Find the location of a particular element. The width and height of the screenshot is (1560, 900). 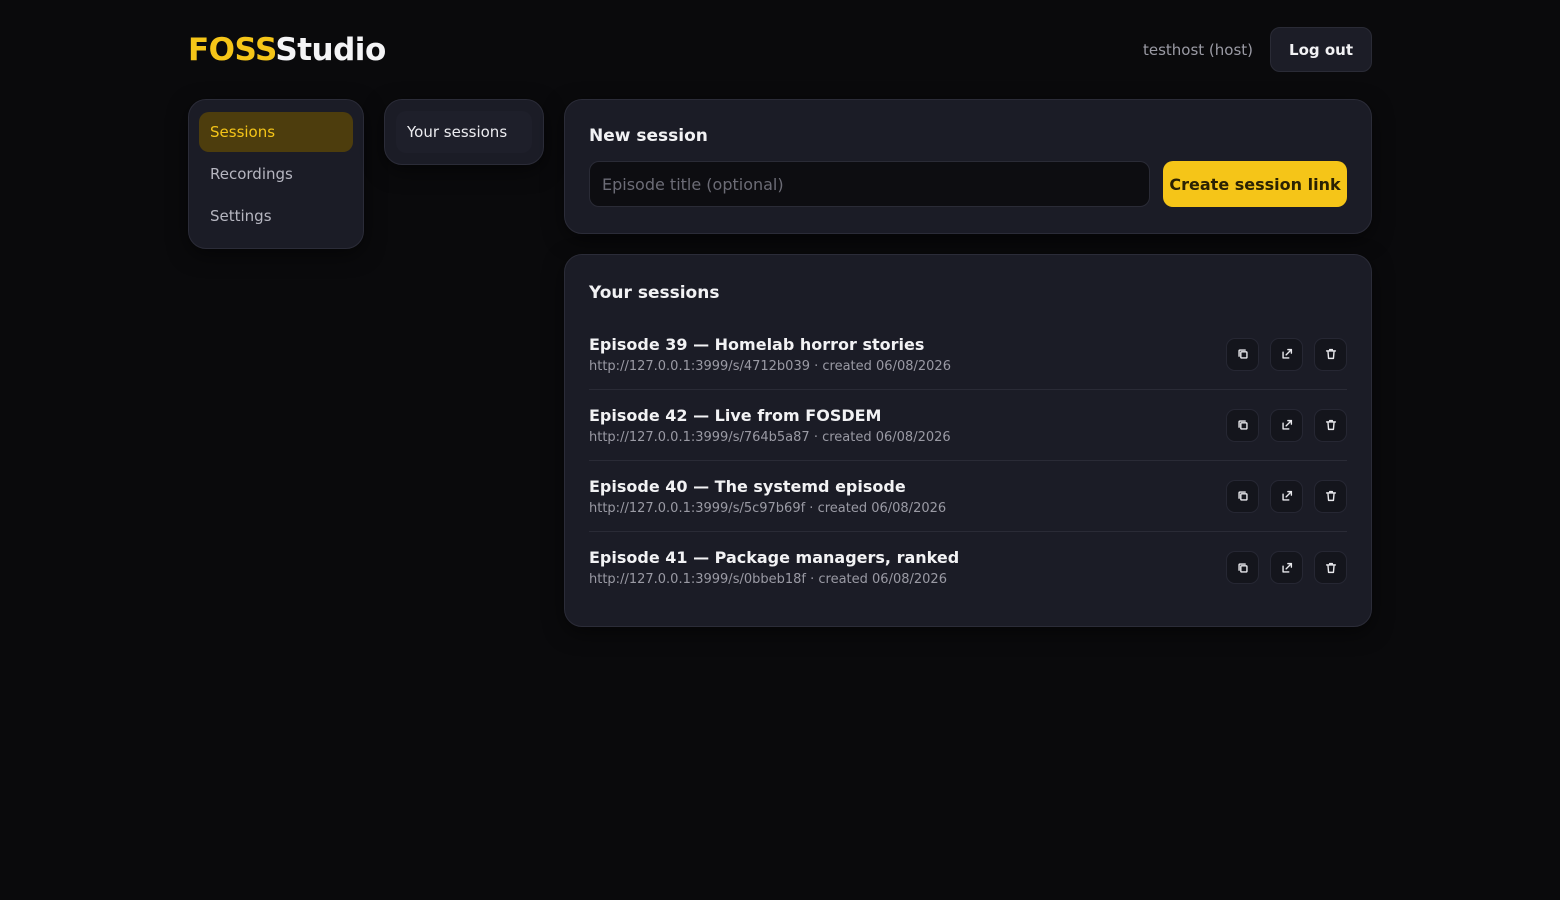

new-session-form: Create session link is located at coordinates (968, 184).